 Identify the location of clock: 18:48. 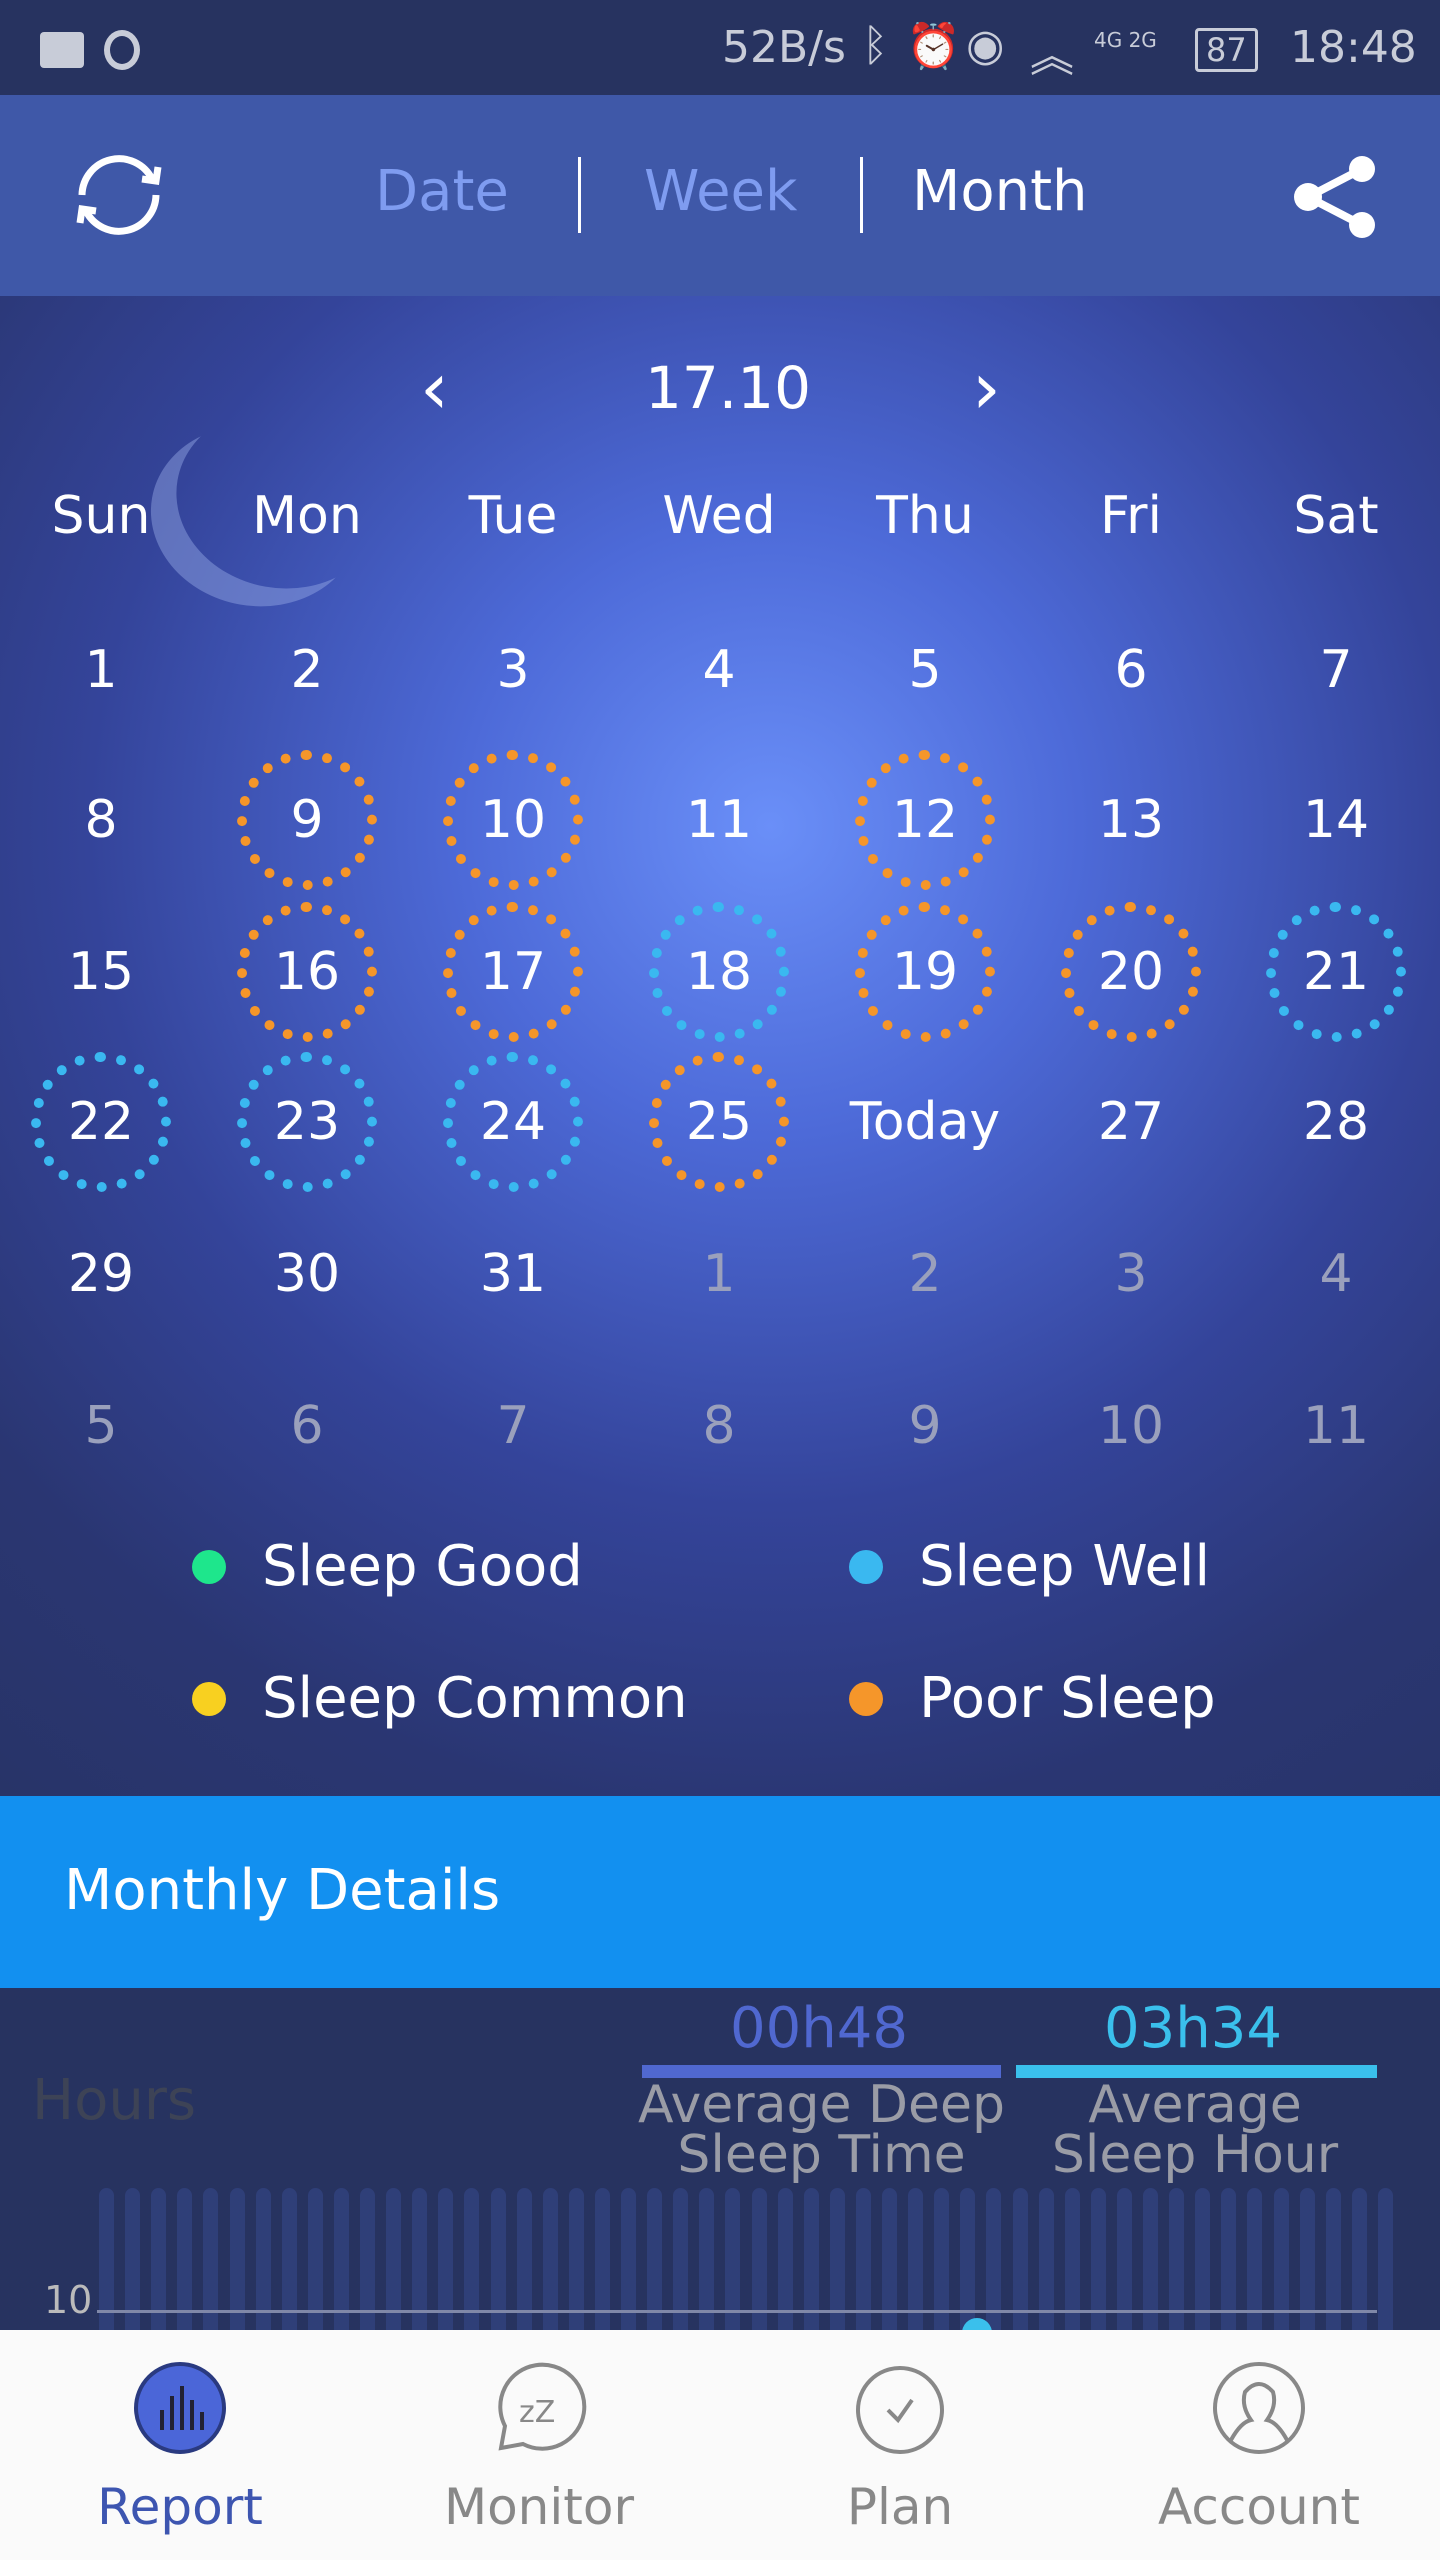
(1353, 47).